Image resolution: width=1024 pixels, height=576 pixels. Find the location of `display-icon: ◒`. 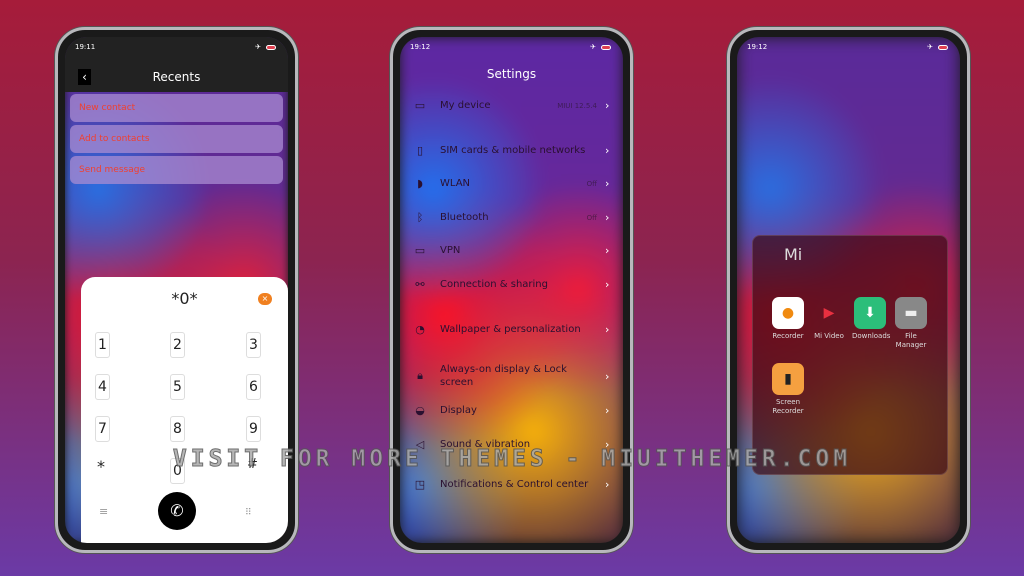

display-icon: ◒ is located at coordinates (420, 410).